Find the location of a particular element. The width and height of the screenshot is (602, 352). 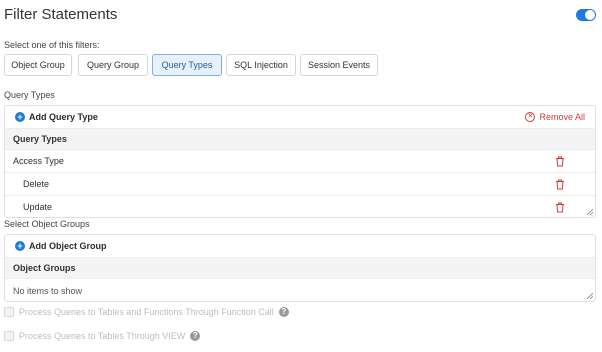

add-query-type-label: Add Query Type is located at coordinates (63, 117).